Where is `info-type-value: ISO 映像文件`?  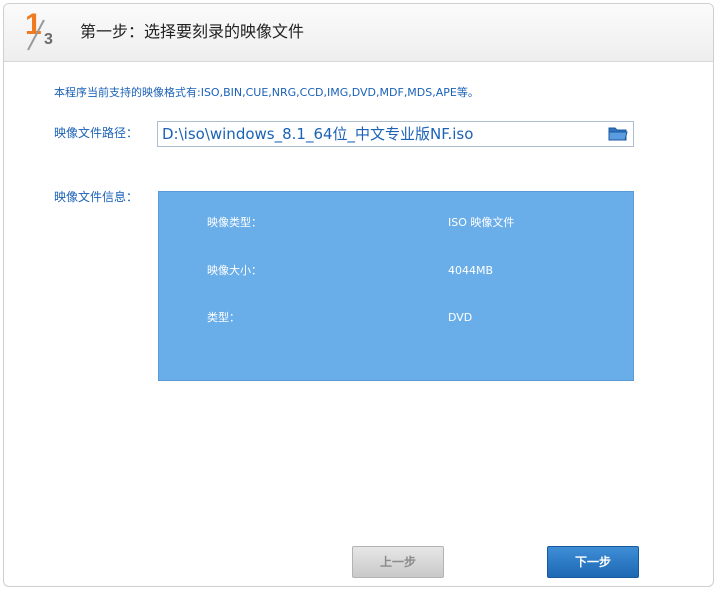 info-type-value: ISO 映像文件 is located at coordinates (481, 222).